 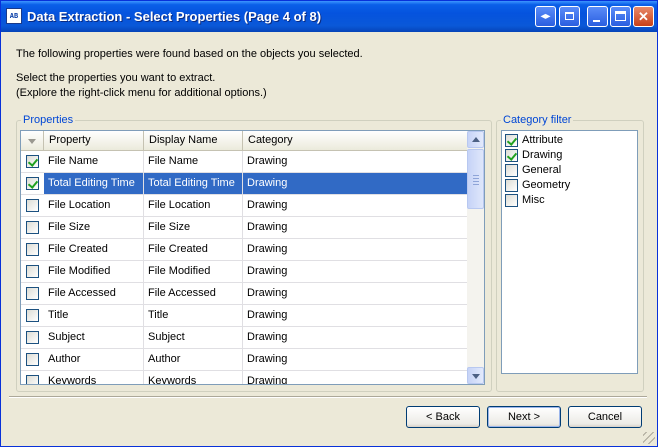 I want to click on header-checkbox-column, so click(x=32, y=140).